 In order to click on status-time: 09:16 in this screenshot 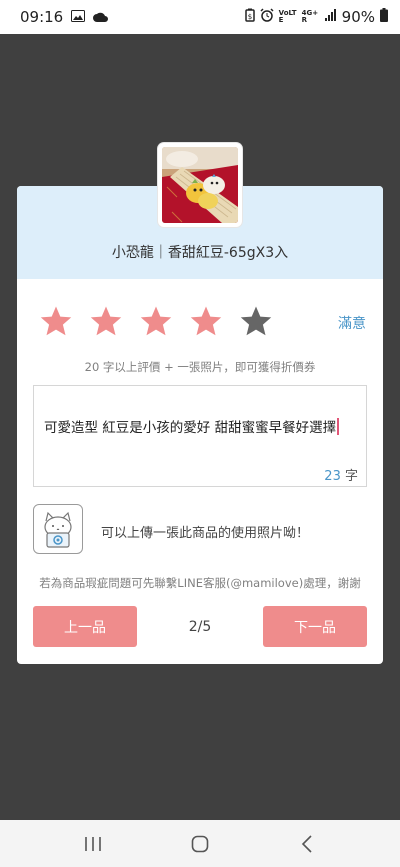, I will do `click(42, 17)`.